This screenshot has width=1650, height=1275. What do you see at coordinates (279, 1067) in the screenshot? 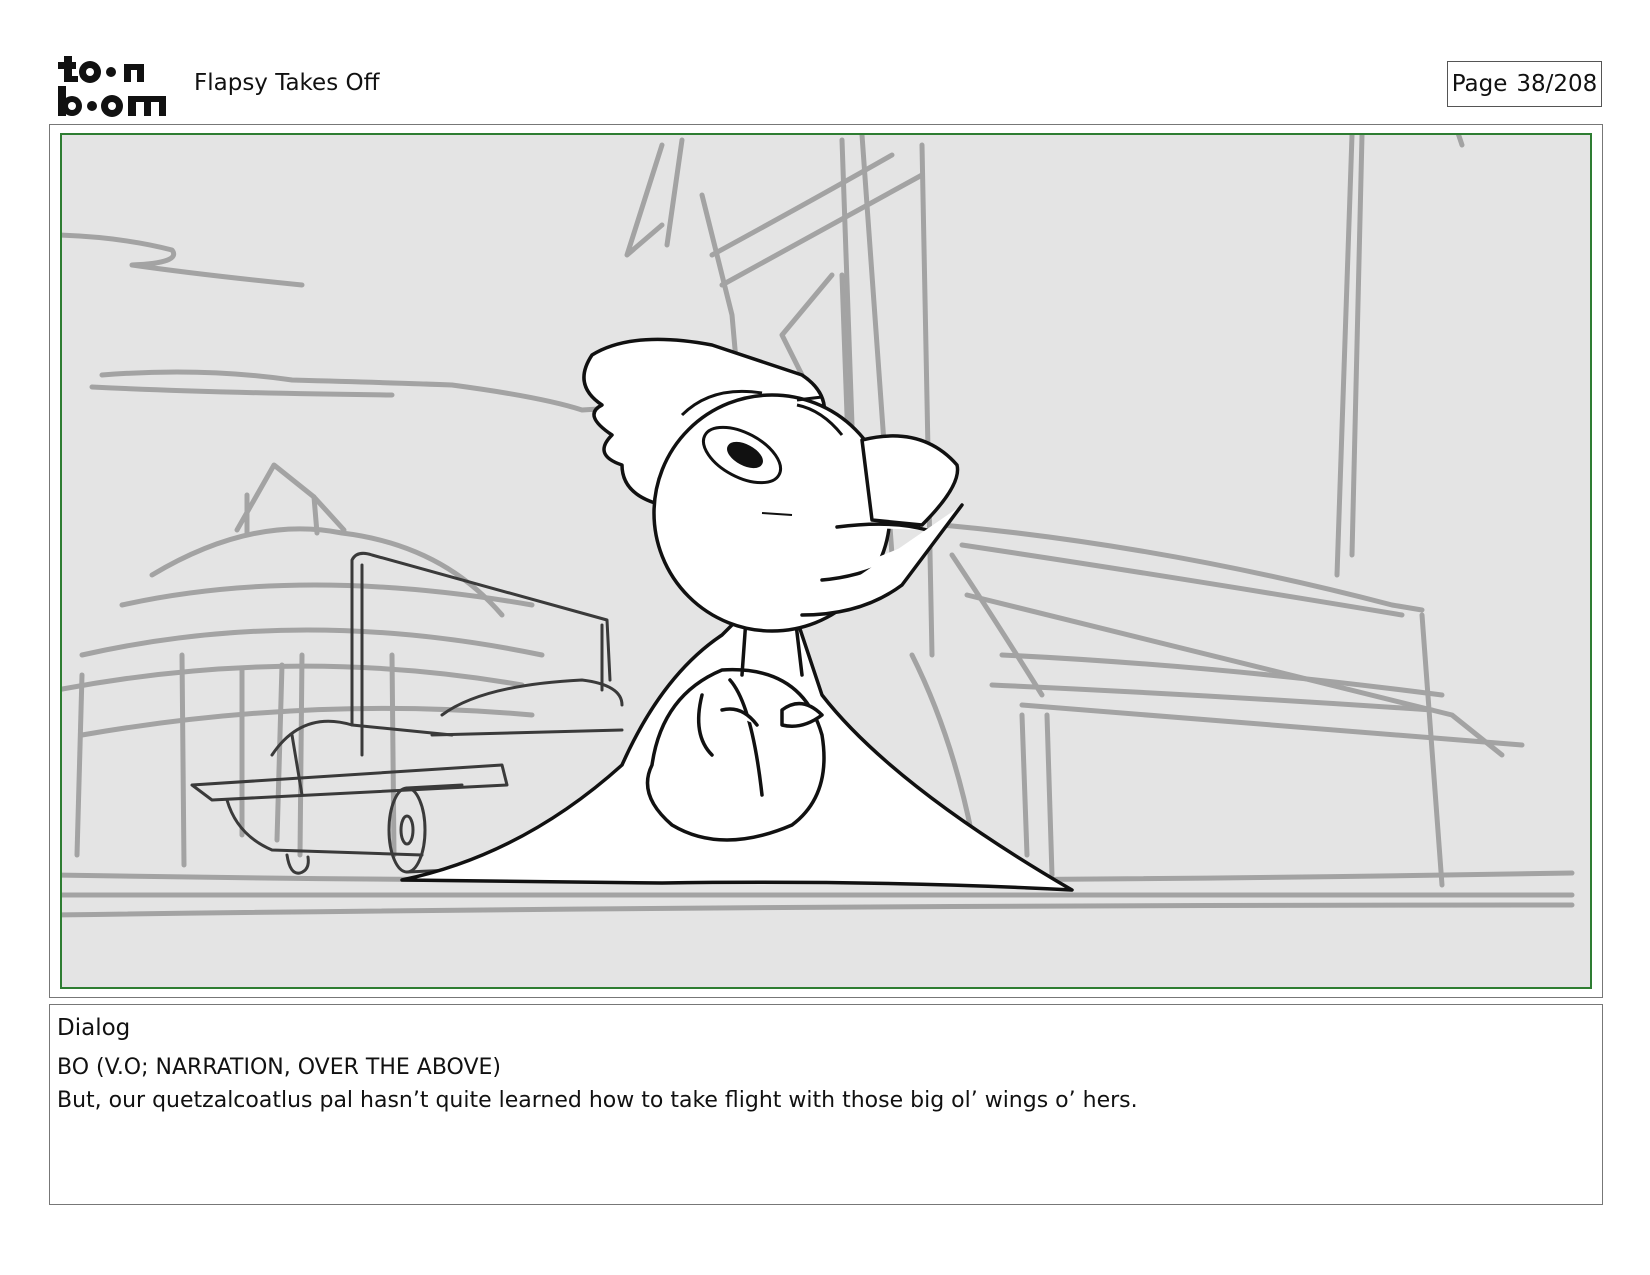
I see `dialog-speaker: BO (V.O; NARRATION, OVER THE ABOVE)` at bounding box center [279, 1067].